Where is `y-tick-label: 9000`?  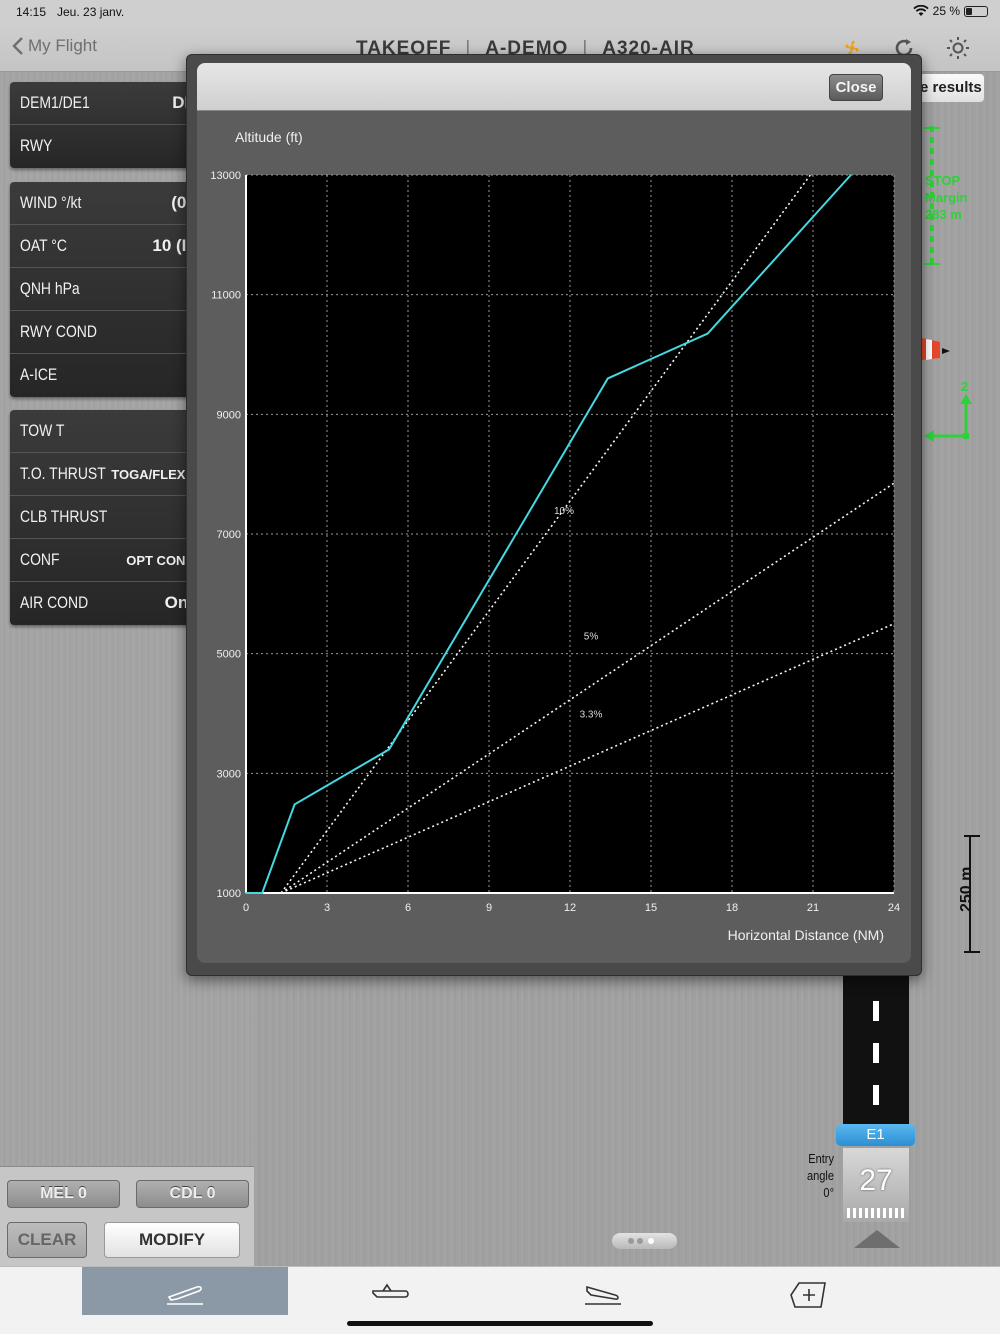
y-tick-label: 9000 is located at coordinates (229, 415).